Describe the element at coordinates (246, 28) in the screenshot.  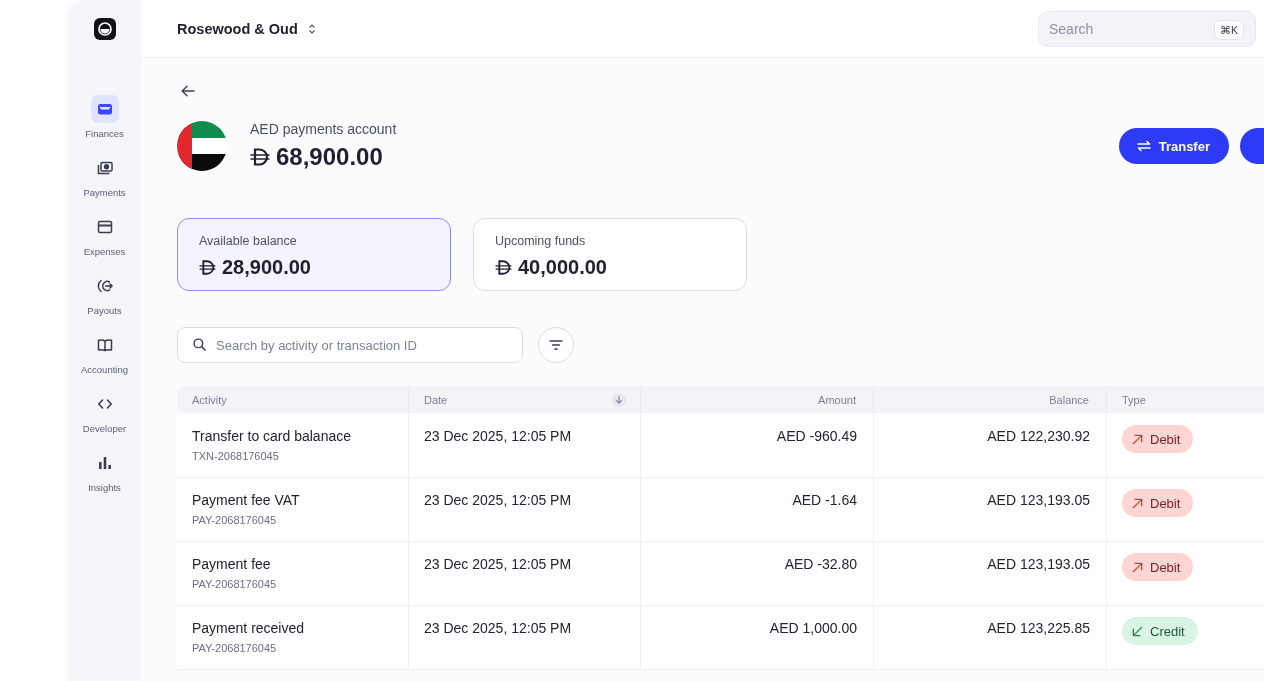
I see `workspace-switcher: Rosewood & Oud` at that location.